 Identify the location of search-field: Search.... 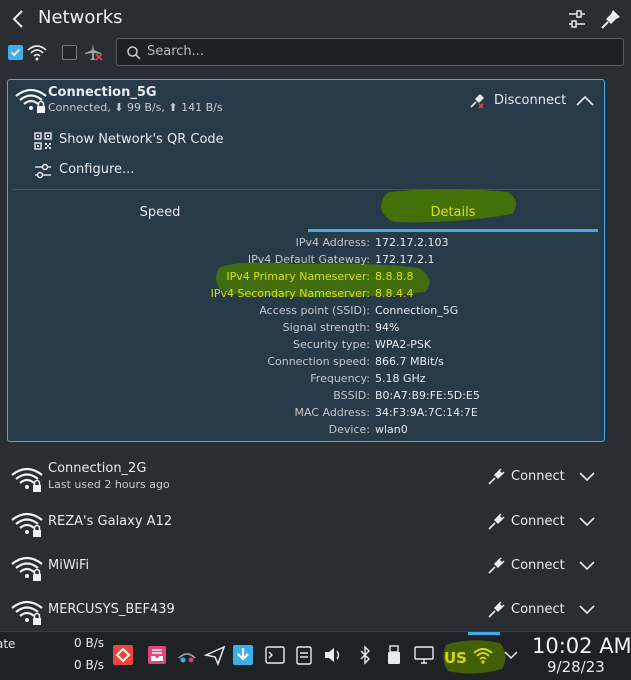
(370, 52).